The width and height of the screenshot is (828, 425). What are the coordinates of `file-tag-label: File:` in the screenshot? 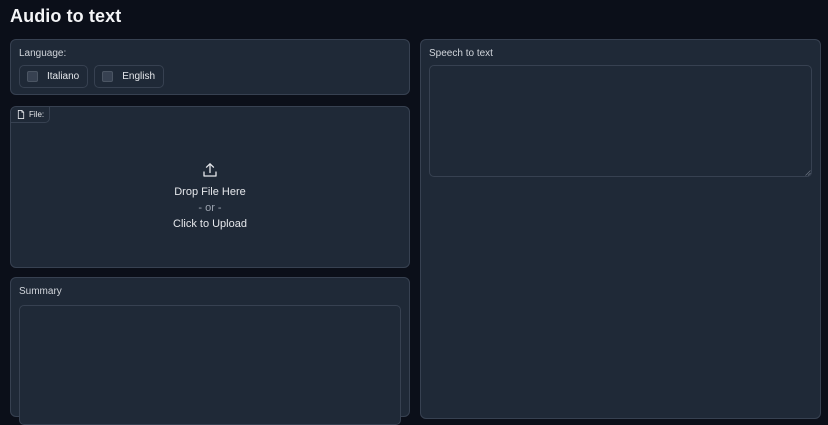 It's located at (37, 114).